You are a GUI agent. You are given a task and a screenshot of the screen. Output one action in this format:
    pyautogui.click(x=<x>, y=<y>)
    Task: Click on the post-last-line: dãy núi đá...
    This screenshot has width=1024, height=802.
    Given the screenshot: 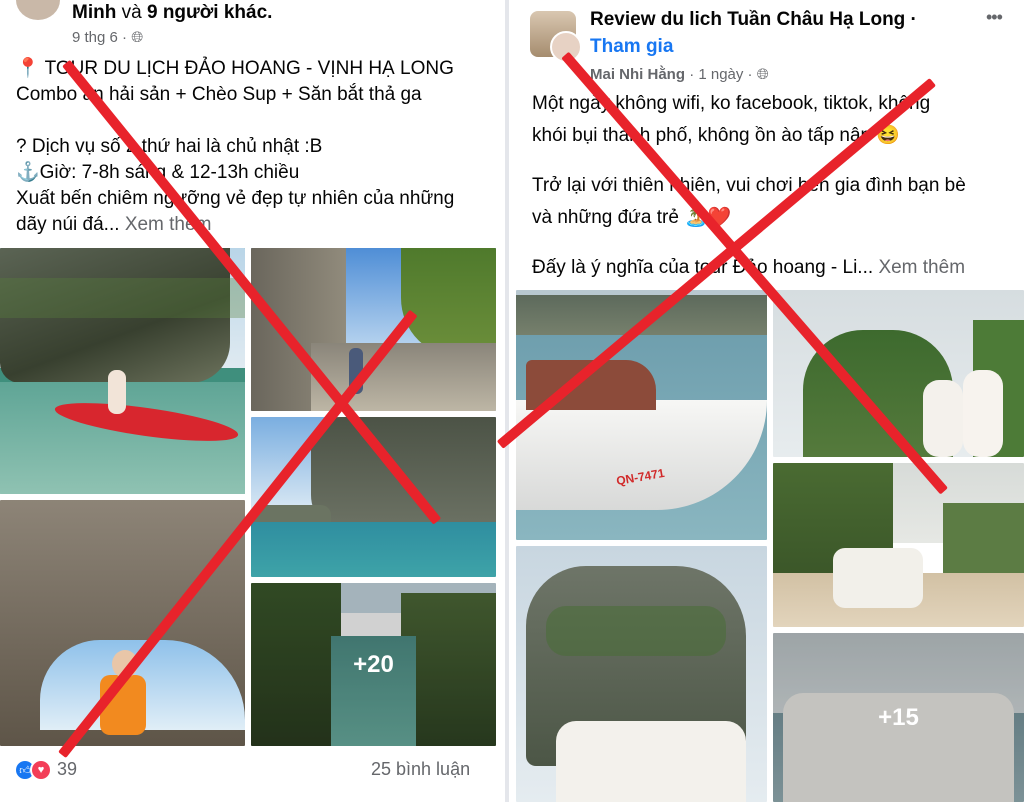 What is the action you would take?
    pyautogui.click(x=68, y=224)
    